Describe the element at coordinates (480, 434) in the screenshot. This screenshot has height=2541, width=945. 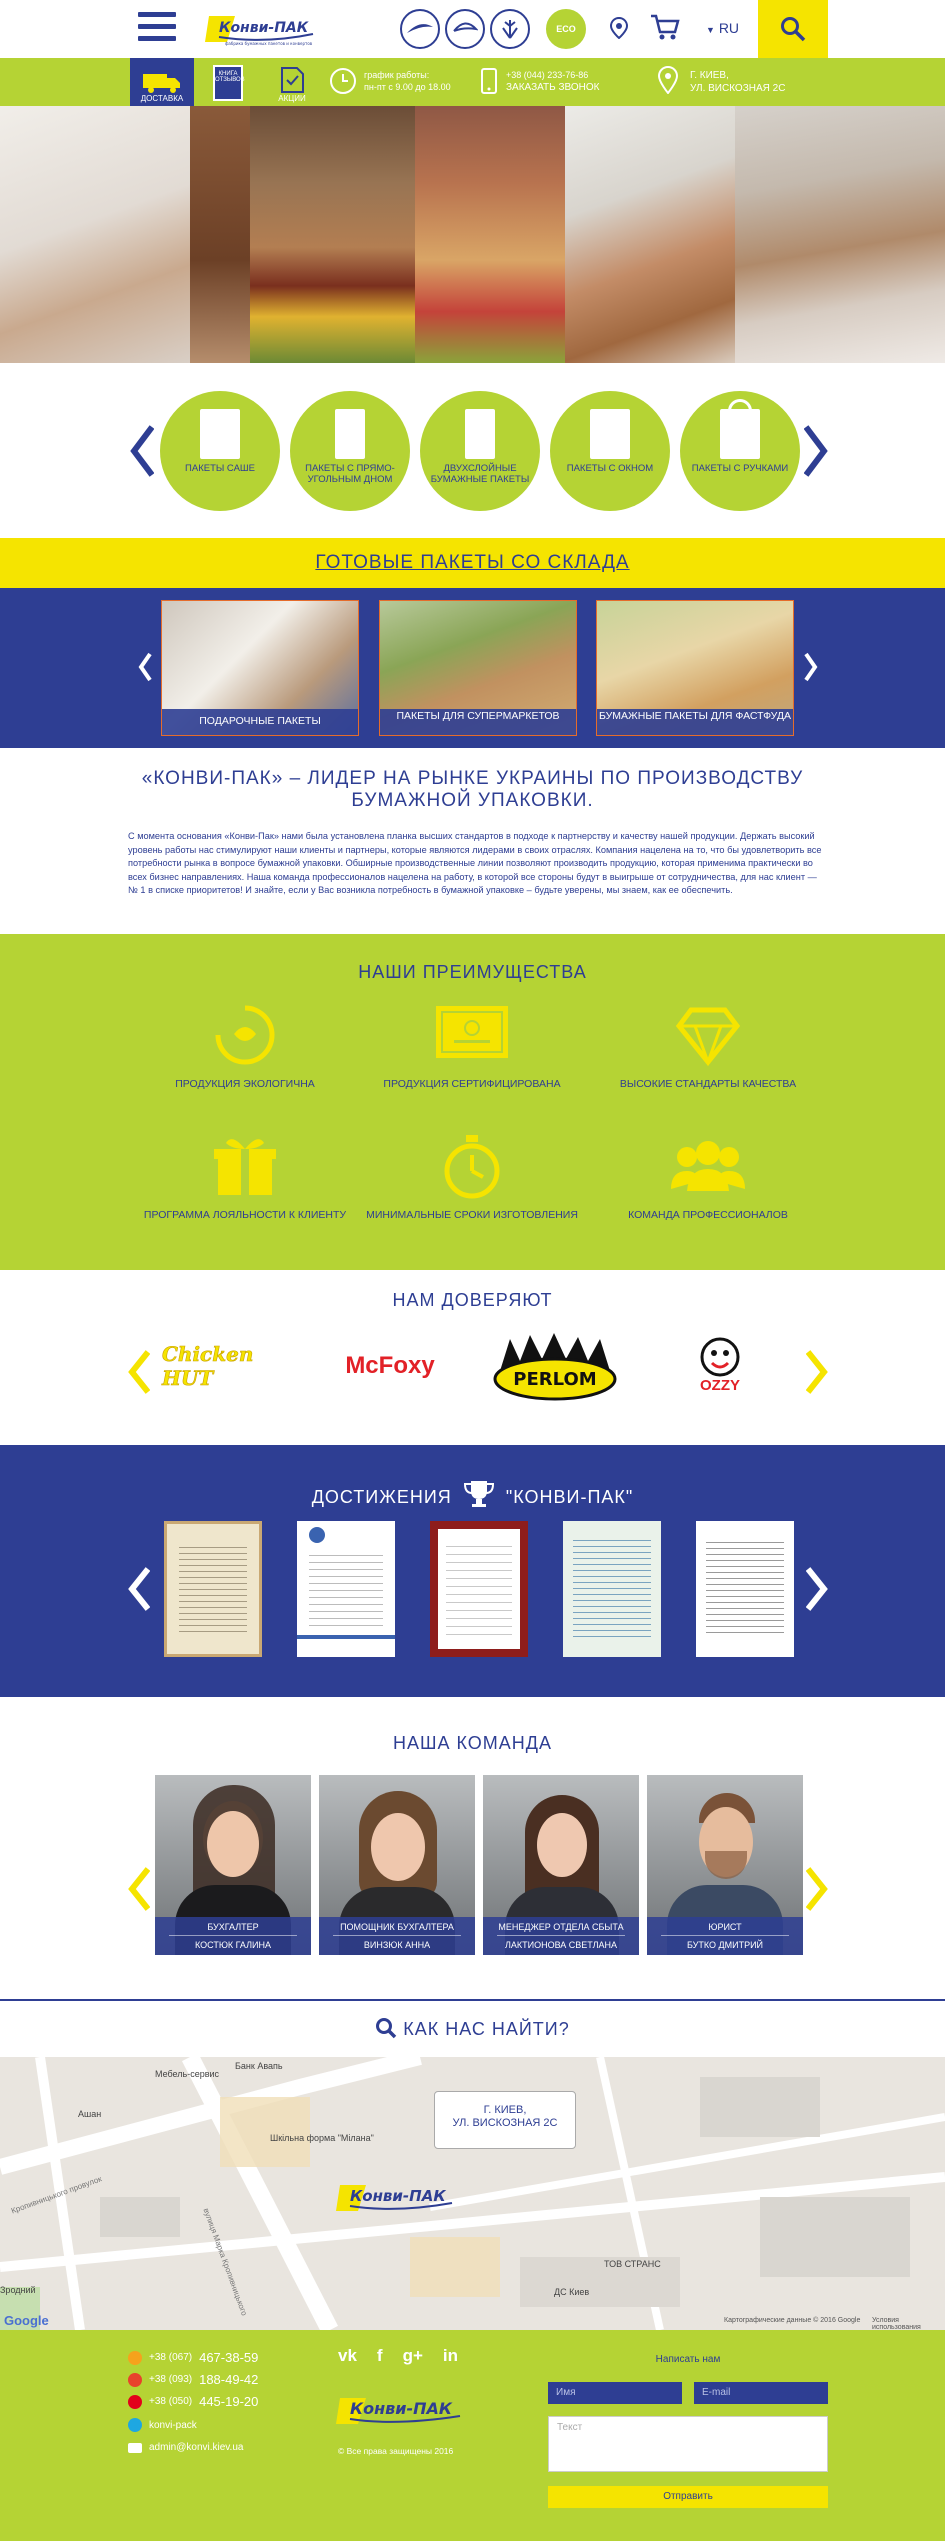
I see `bag-icon` at that location.